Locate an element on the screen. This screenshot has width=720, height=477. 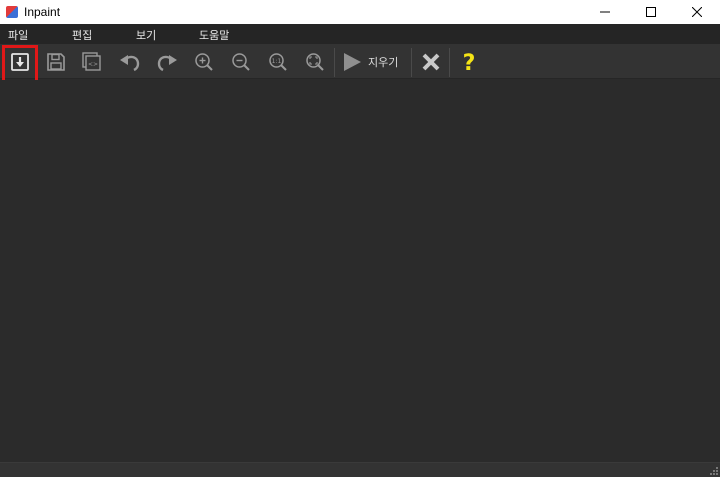
open-file-icon is located at coordinates (20, 62).